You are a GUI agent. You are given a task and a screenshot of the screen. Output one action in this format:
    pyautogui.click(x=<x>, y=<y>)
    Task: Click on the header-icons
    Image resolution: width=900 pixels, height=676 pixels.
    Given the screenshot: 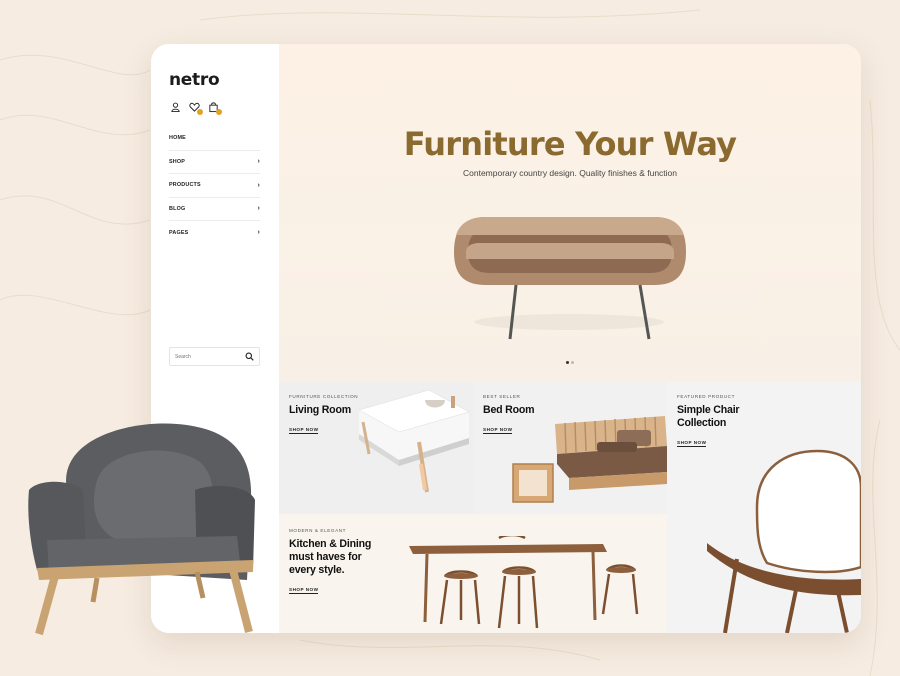 What is the action you would take?
    pyautogui.click(x=196, y=108)
    